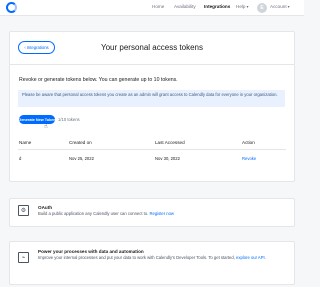 The width and height of the screenshot is (320, 287). Describe the element at coordinates (20, 158) in the screenshot. I see `token-name: d` at that location.